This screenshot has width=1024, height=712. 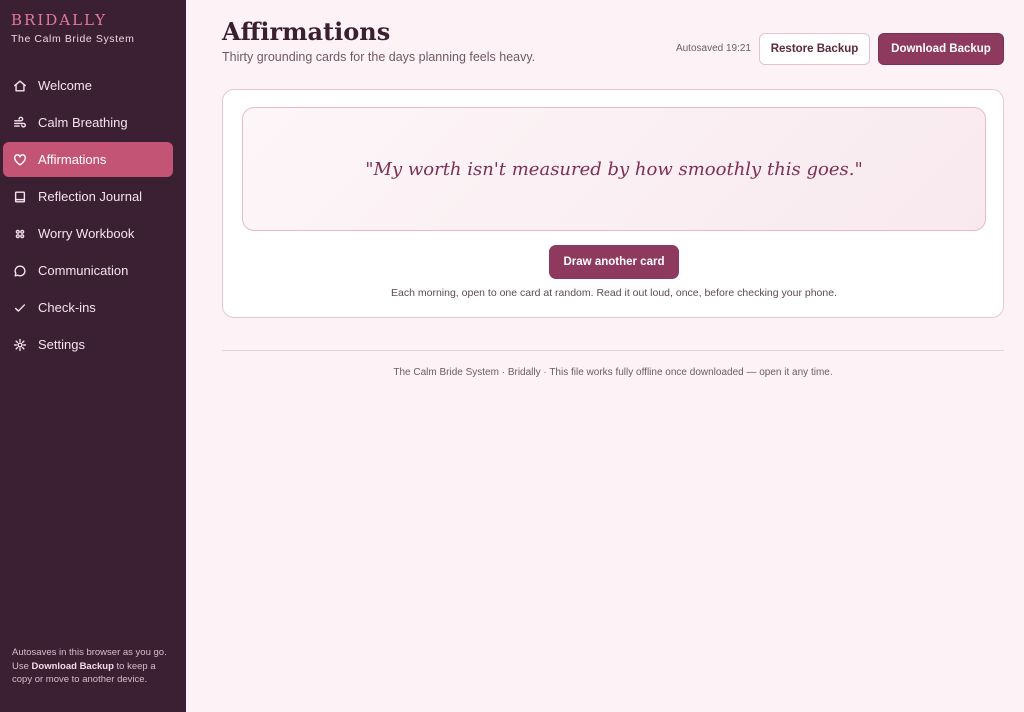 I want to click on autosave-status: Autosaved 19:21, so click(x=713, y=48).